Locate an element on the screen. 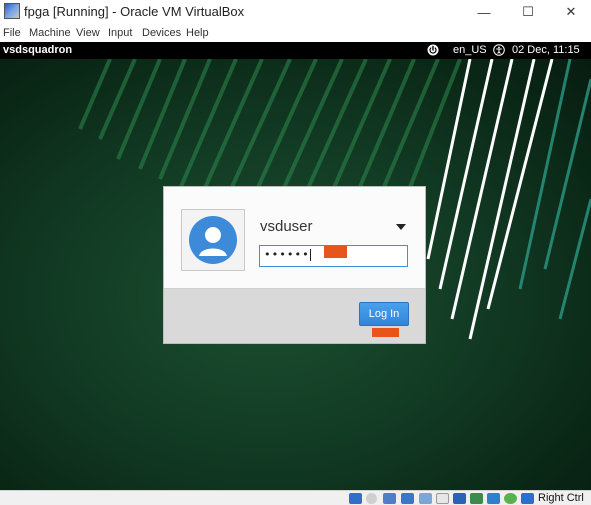 The width and height of the screenshot is (591, 505). accessibility-icon is located at coordinates (499, 50).